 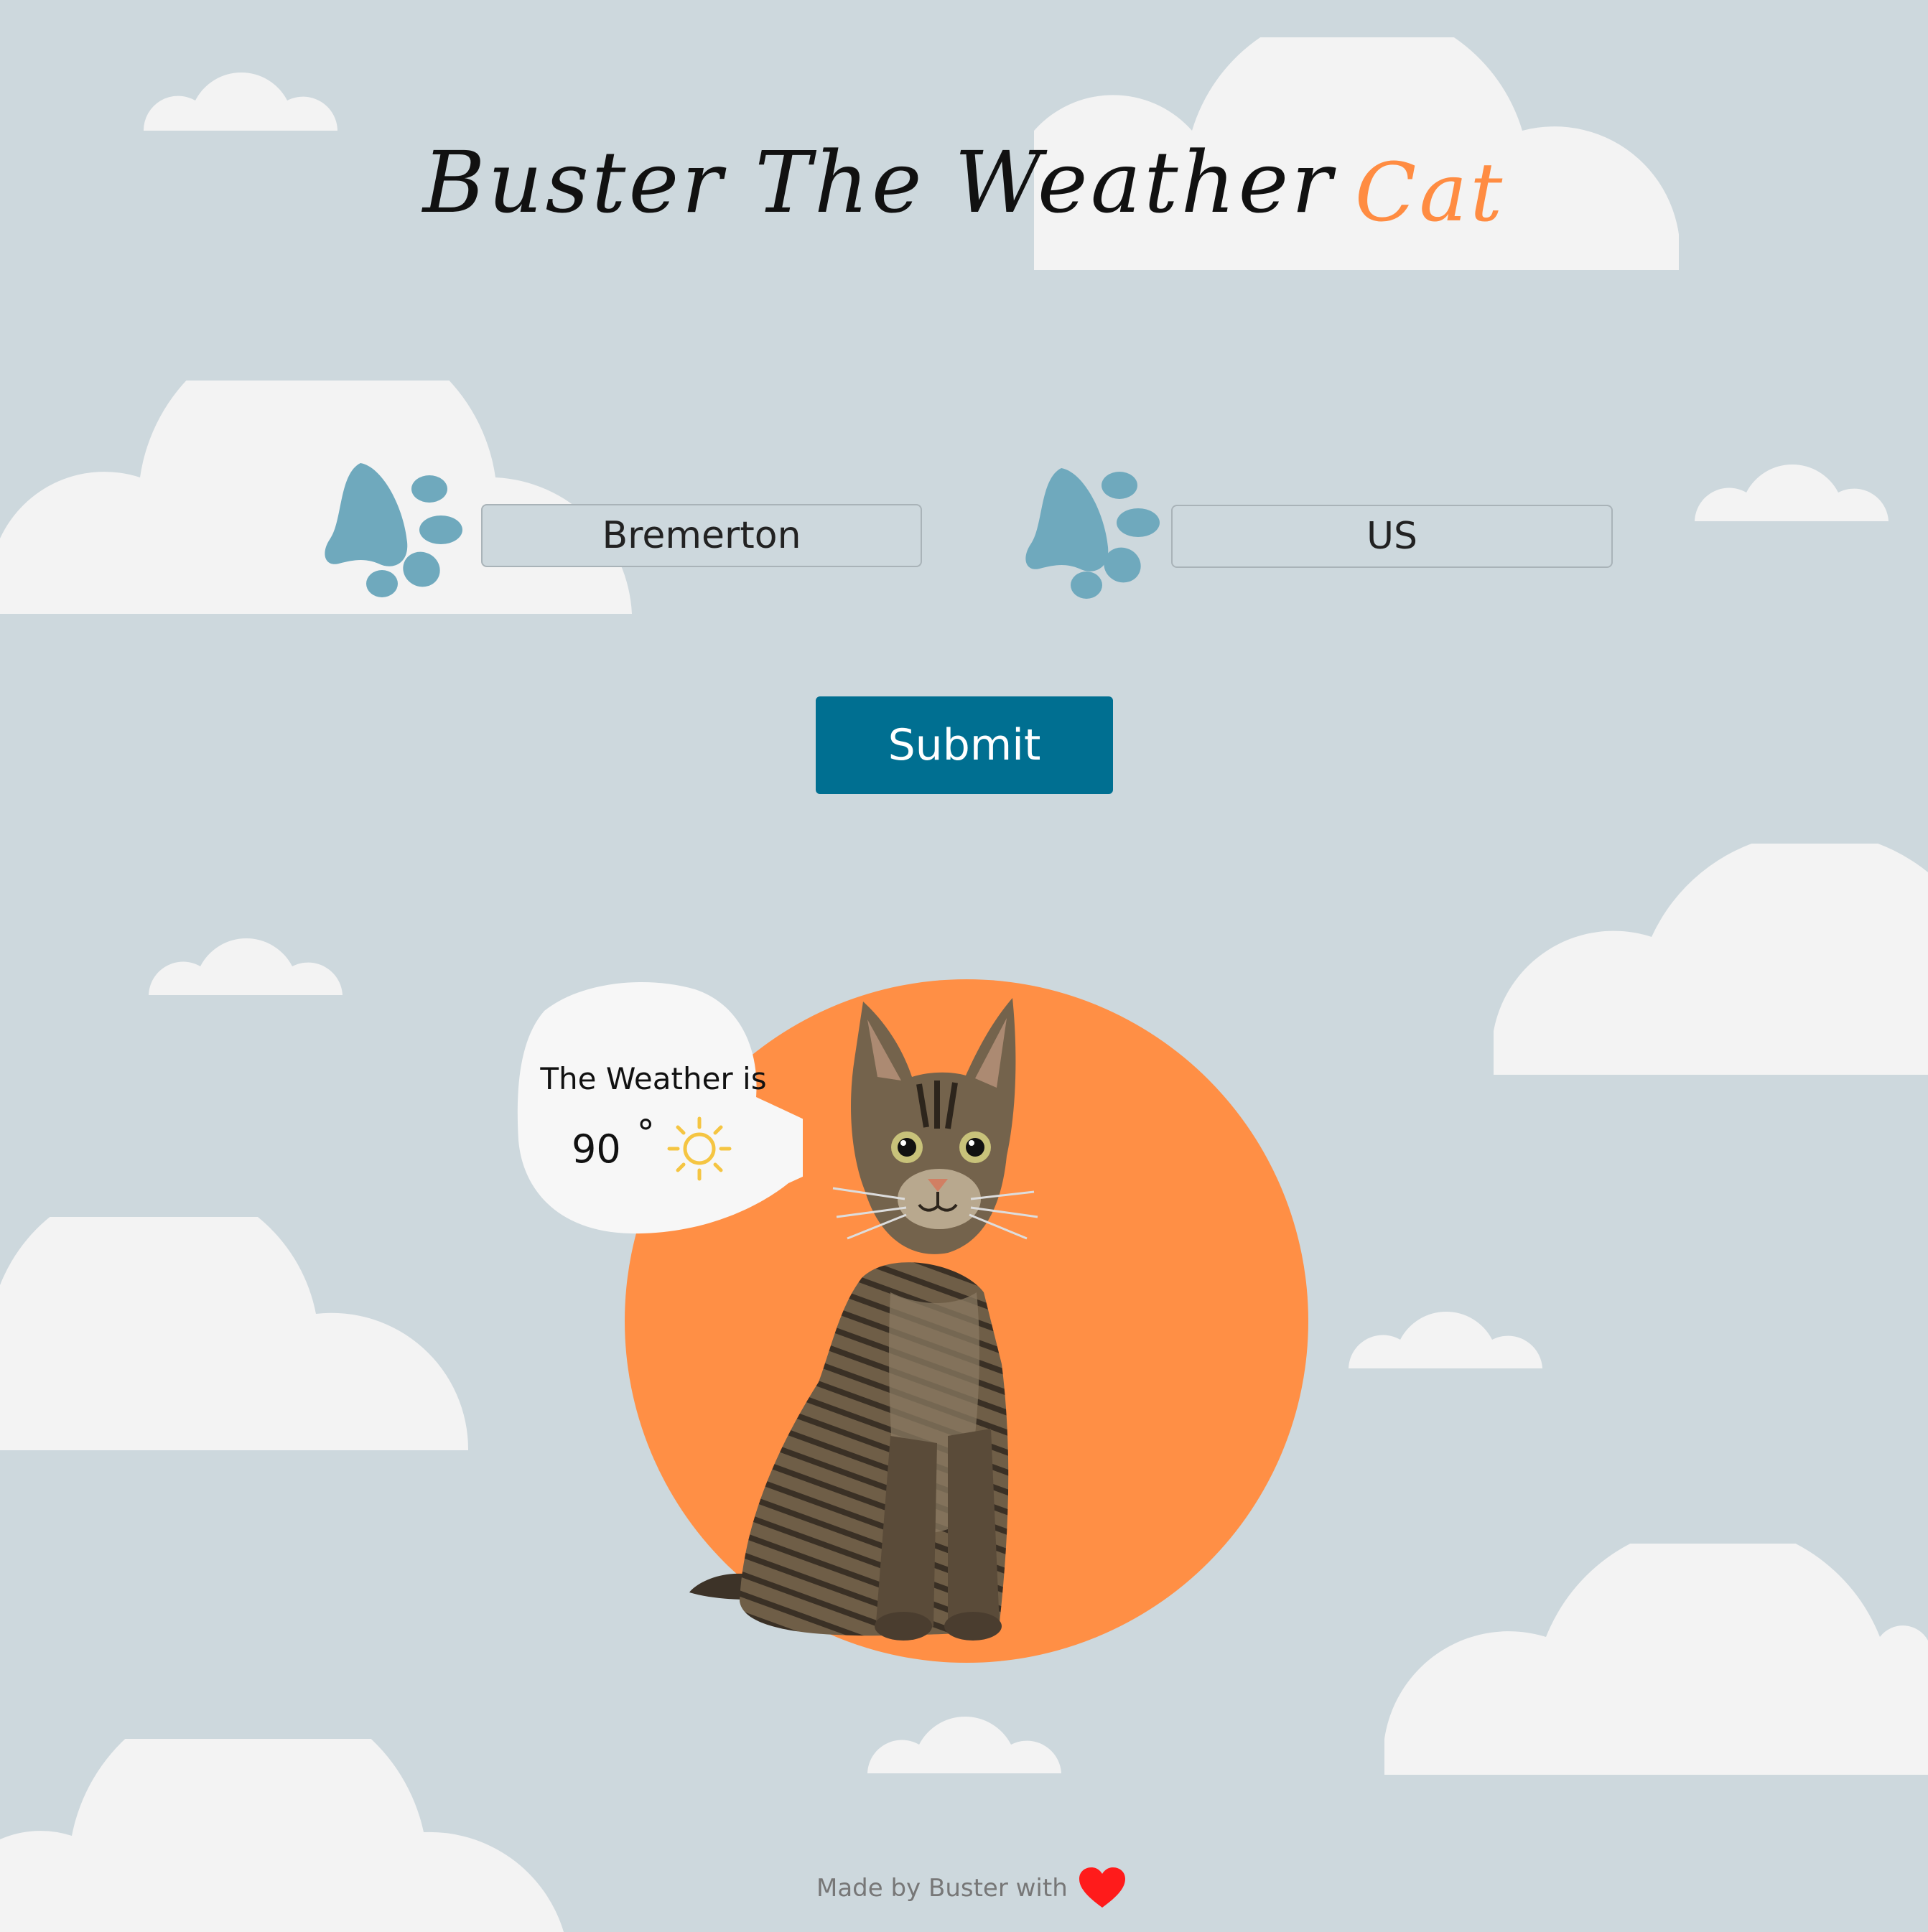 I want to click on sun-icon, so click(x=699, y=1148).